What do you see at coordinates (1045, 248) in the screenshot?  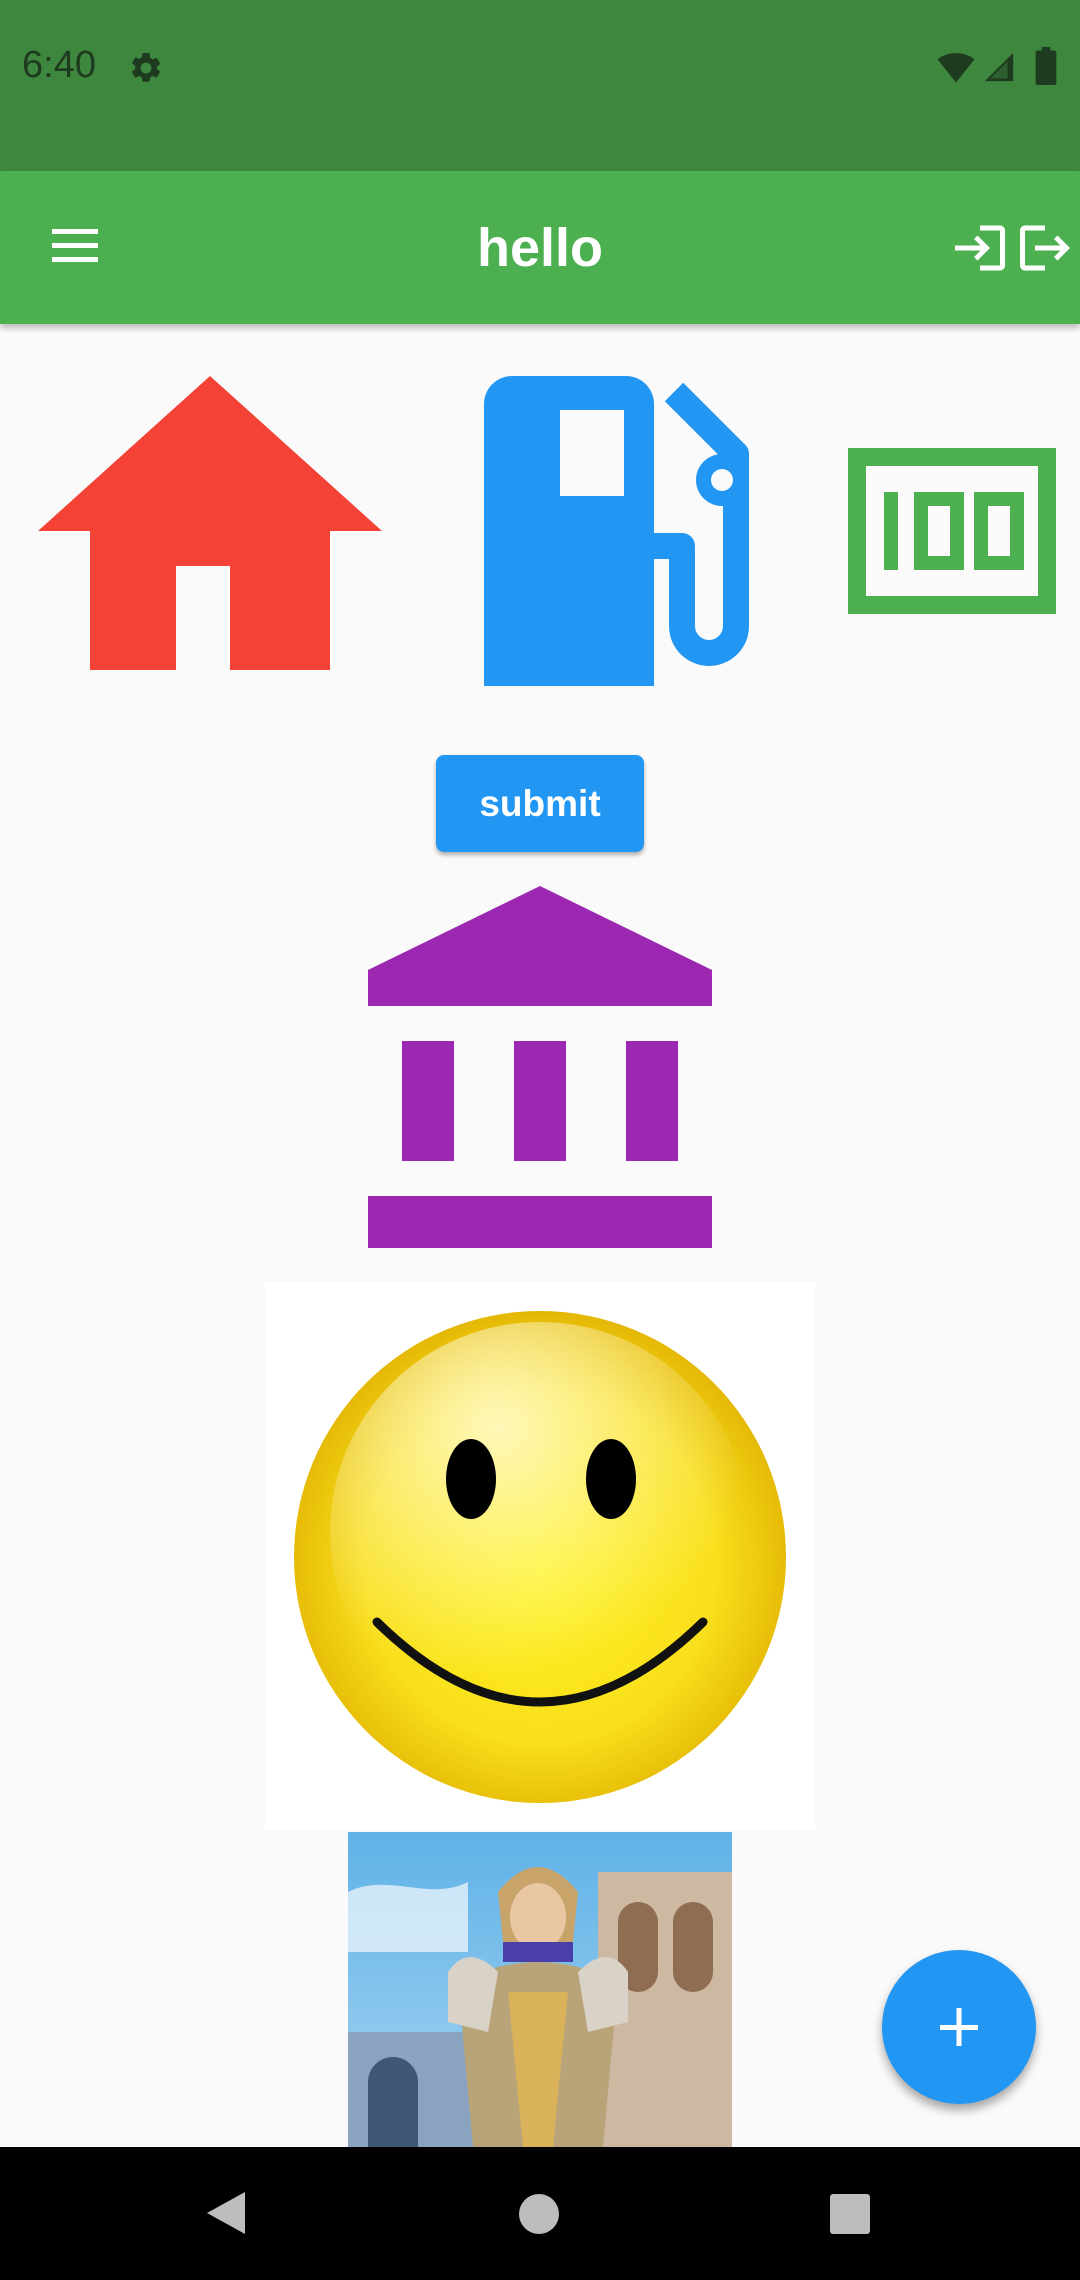 I see `logout-icon` at bounding box center [1045, 248].